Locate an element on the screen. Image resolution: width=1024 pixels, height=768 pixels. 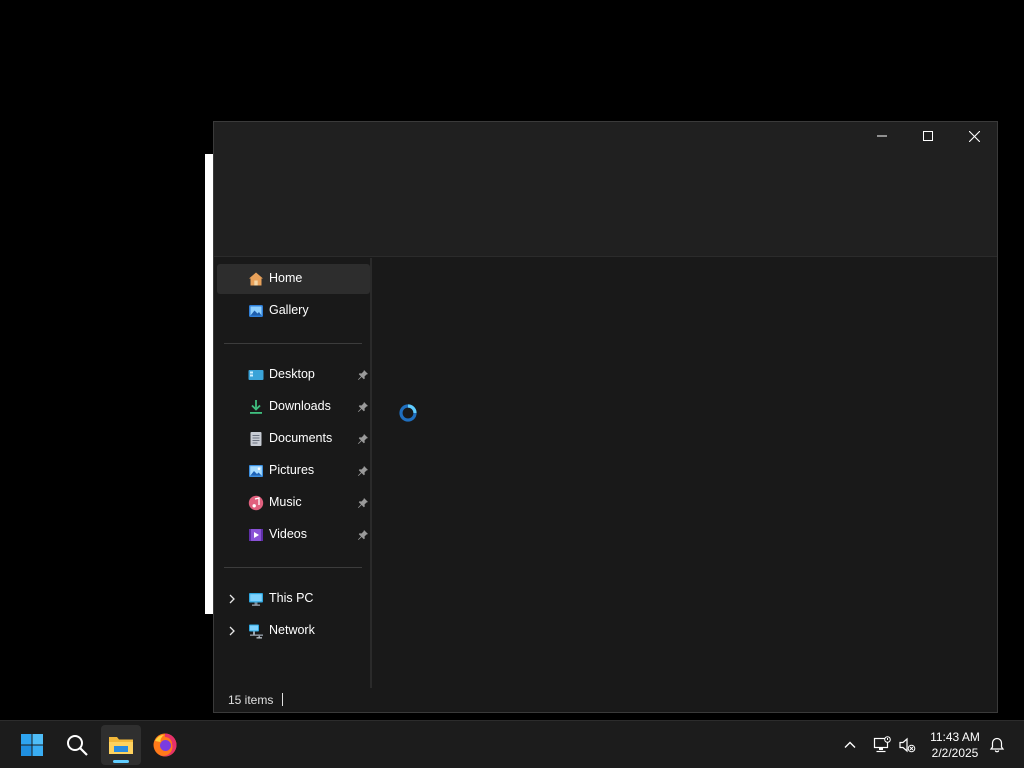
documents-icon is located at coordinates (256, 439).